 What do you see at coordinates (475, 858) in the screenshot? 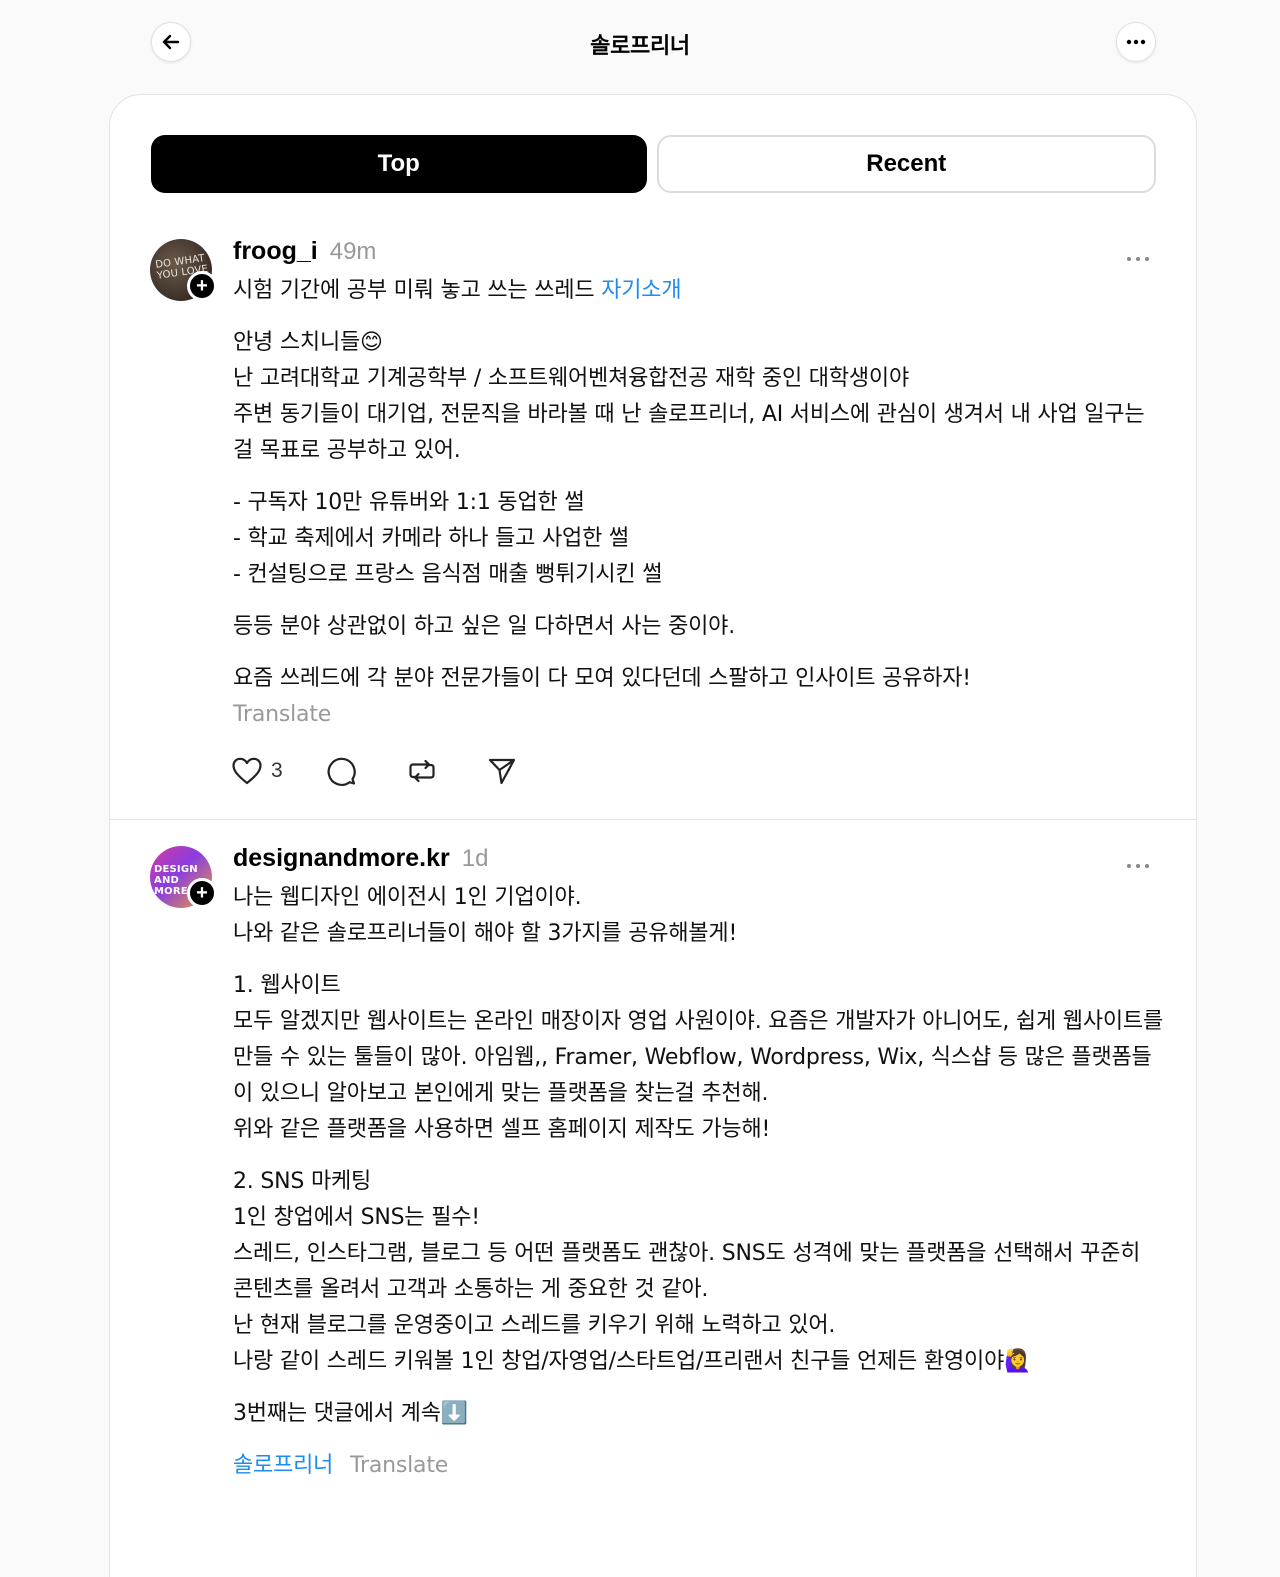
I see `timestamp: 1d` at bounding box center [475, 858].